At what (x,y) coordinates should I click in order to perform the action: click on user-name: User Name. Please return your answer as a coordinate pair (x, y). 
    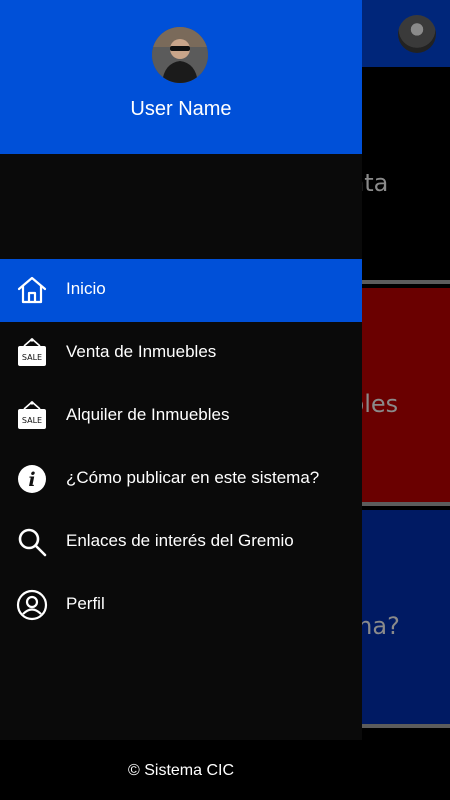
    Looking at the image, I should click on (181, 109).